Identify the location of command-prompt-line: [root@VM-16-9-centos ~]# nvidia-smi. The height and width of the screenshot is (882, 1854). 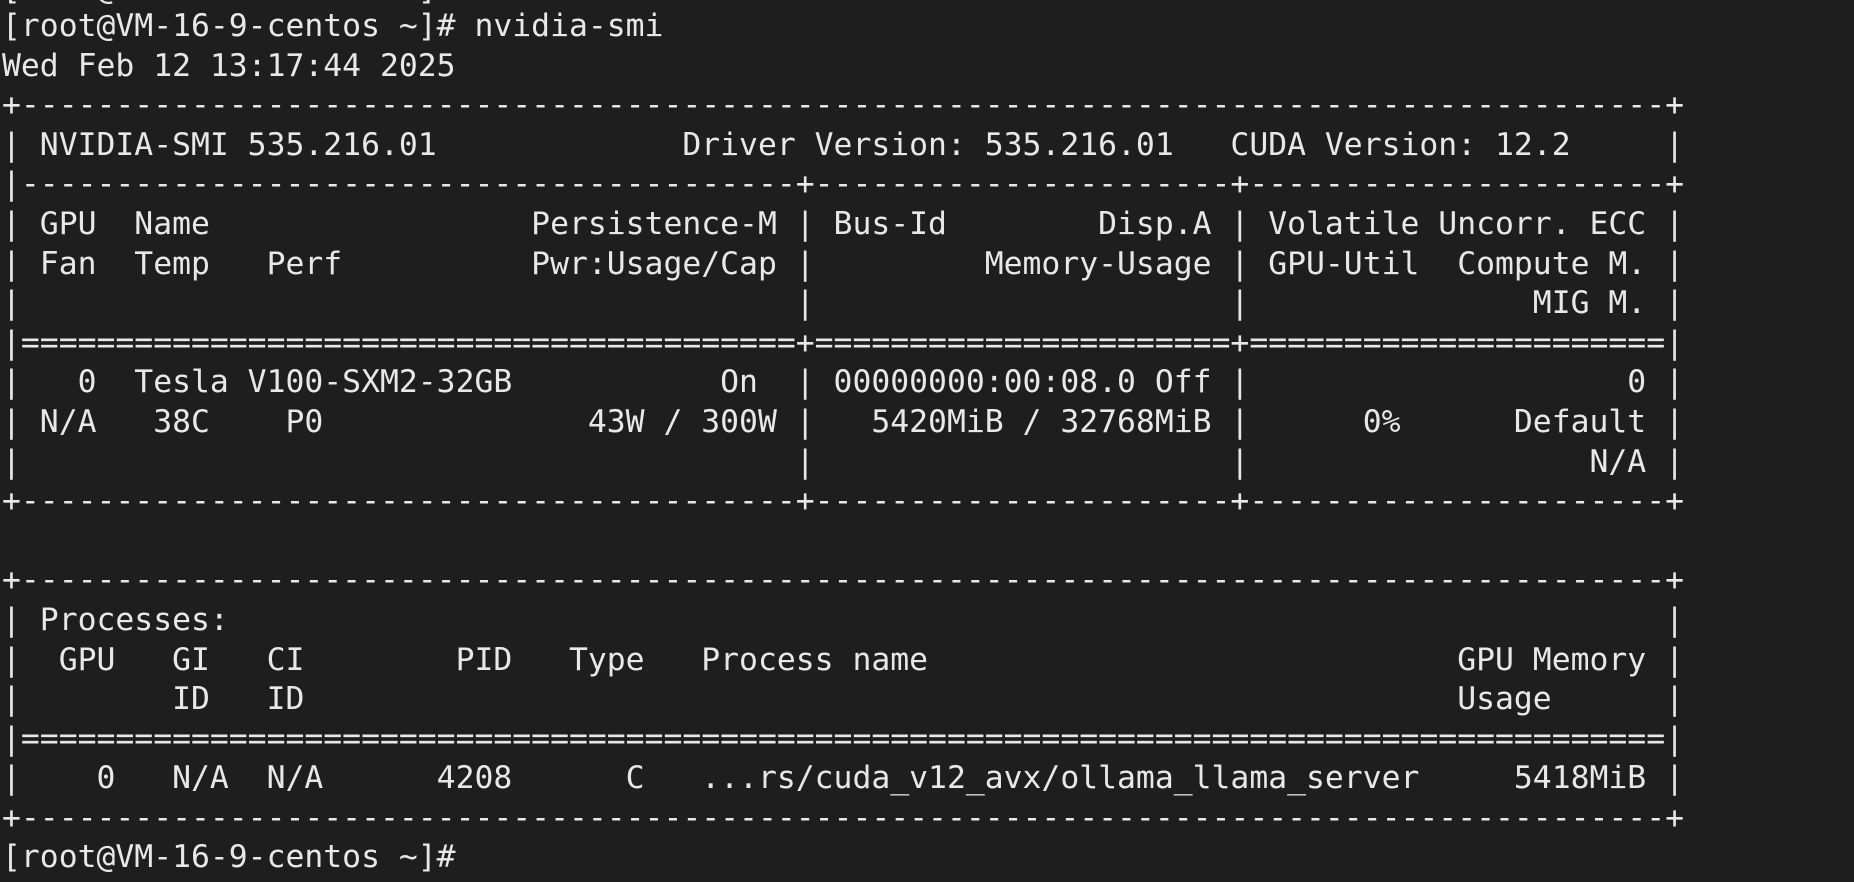
(333, 26).